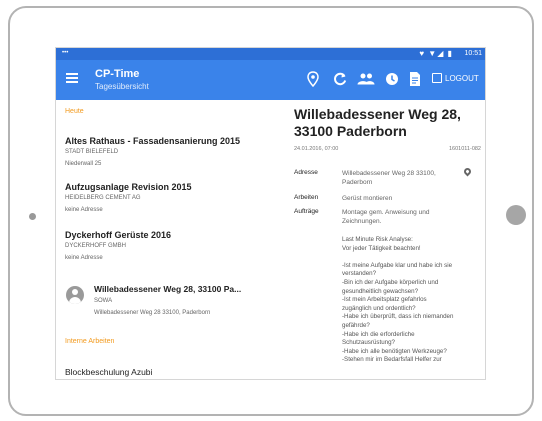  Describe the element at coordinates (128, 187) in the screenshot. I see `job-title: Aufzugsanlage Revision 2015` at that location.